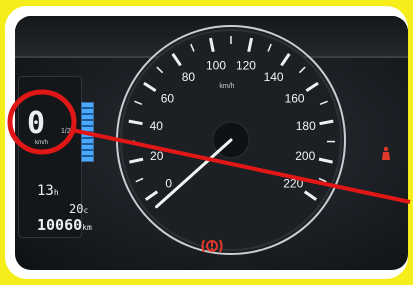  I want to click on gauge-label: 100, so click(216, 65).